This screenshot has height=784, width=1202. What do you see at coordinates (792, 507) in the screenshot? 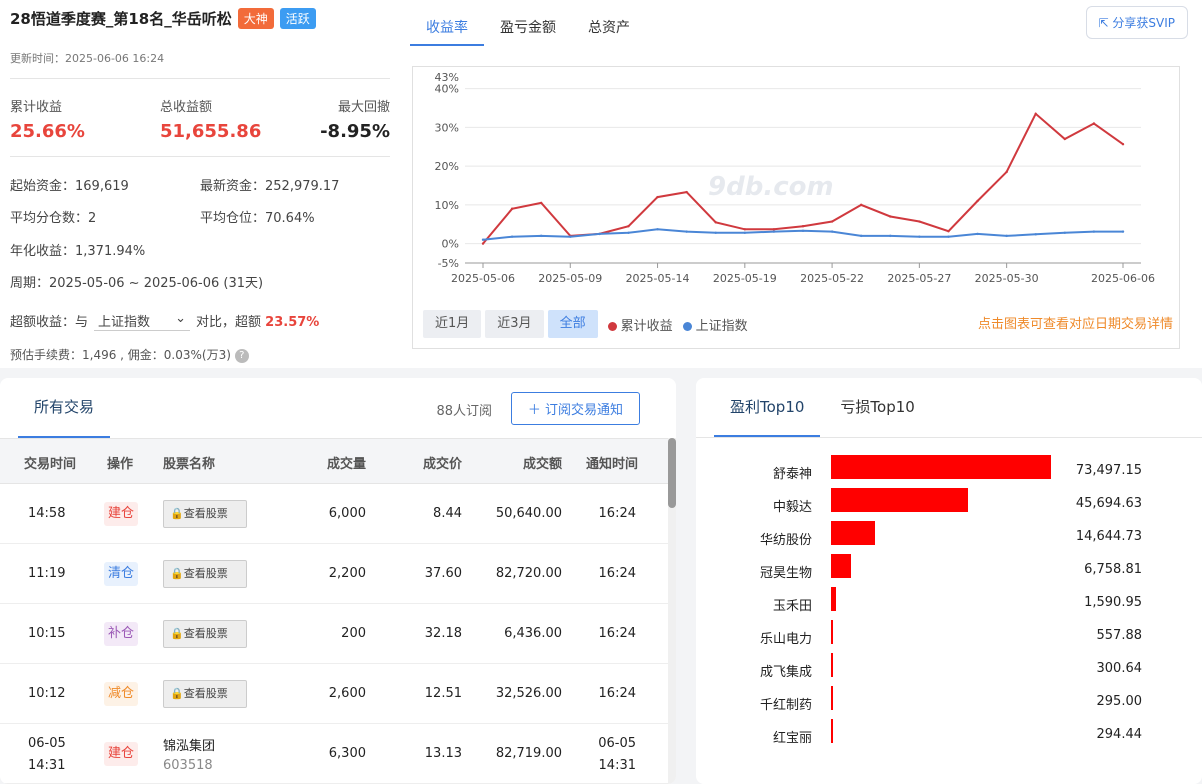
I see `top10-stock-name: 中毅达` at bounding box center [792, 507].